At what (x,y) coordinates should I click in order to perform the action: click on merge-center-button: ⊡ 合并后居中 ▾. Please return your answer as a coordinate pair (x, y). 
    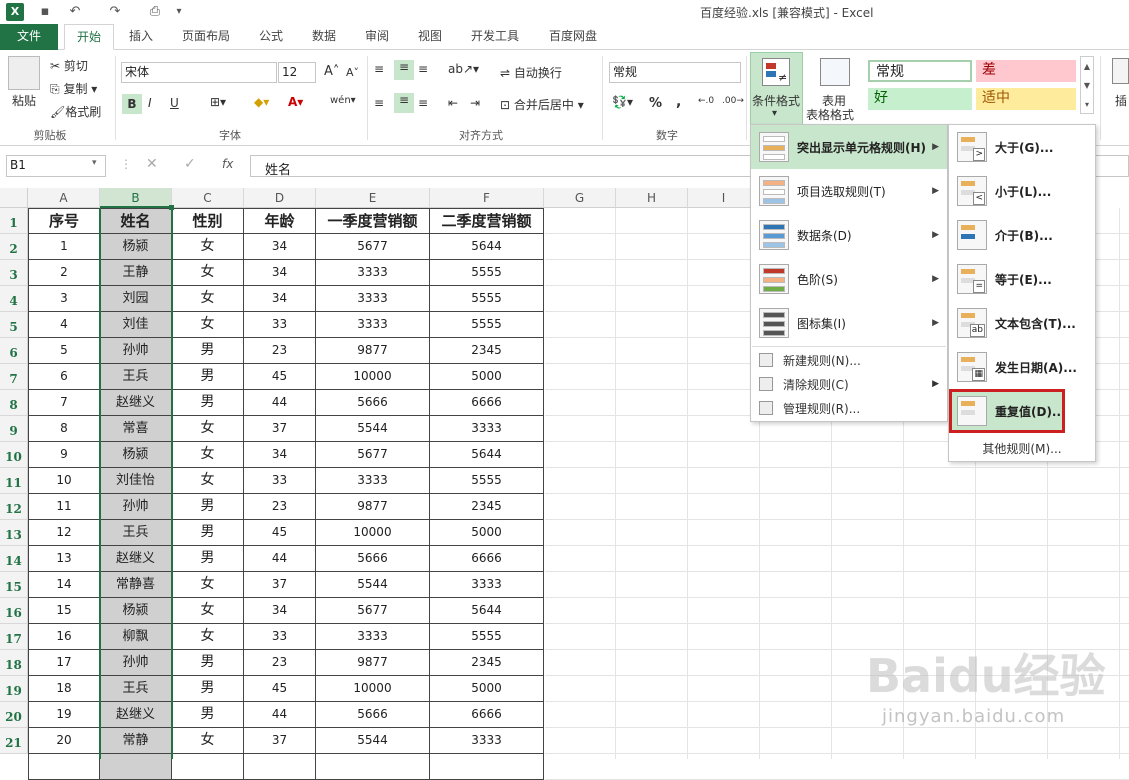
    Looking at the image, I should click on (542, 104).